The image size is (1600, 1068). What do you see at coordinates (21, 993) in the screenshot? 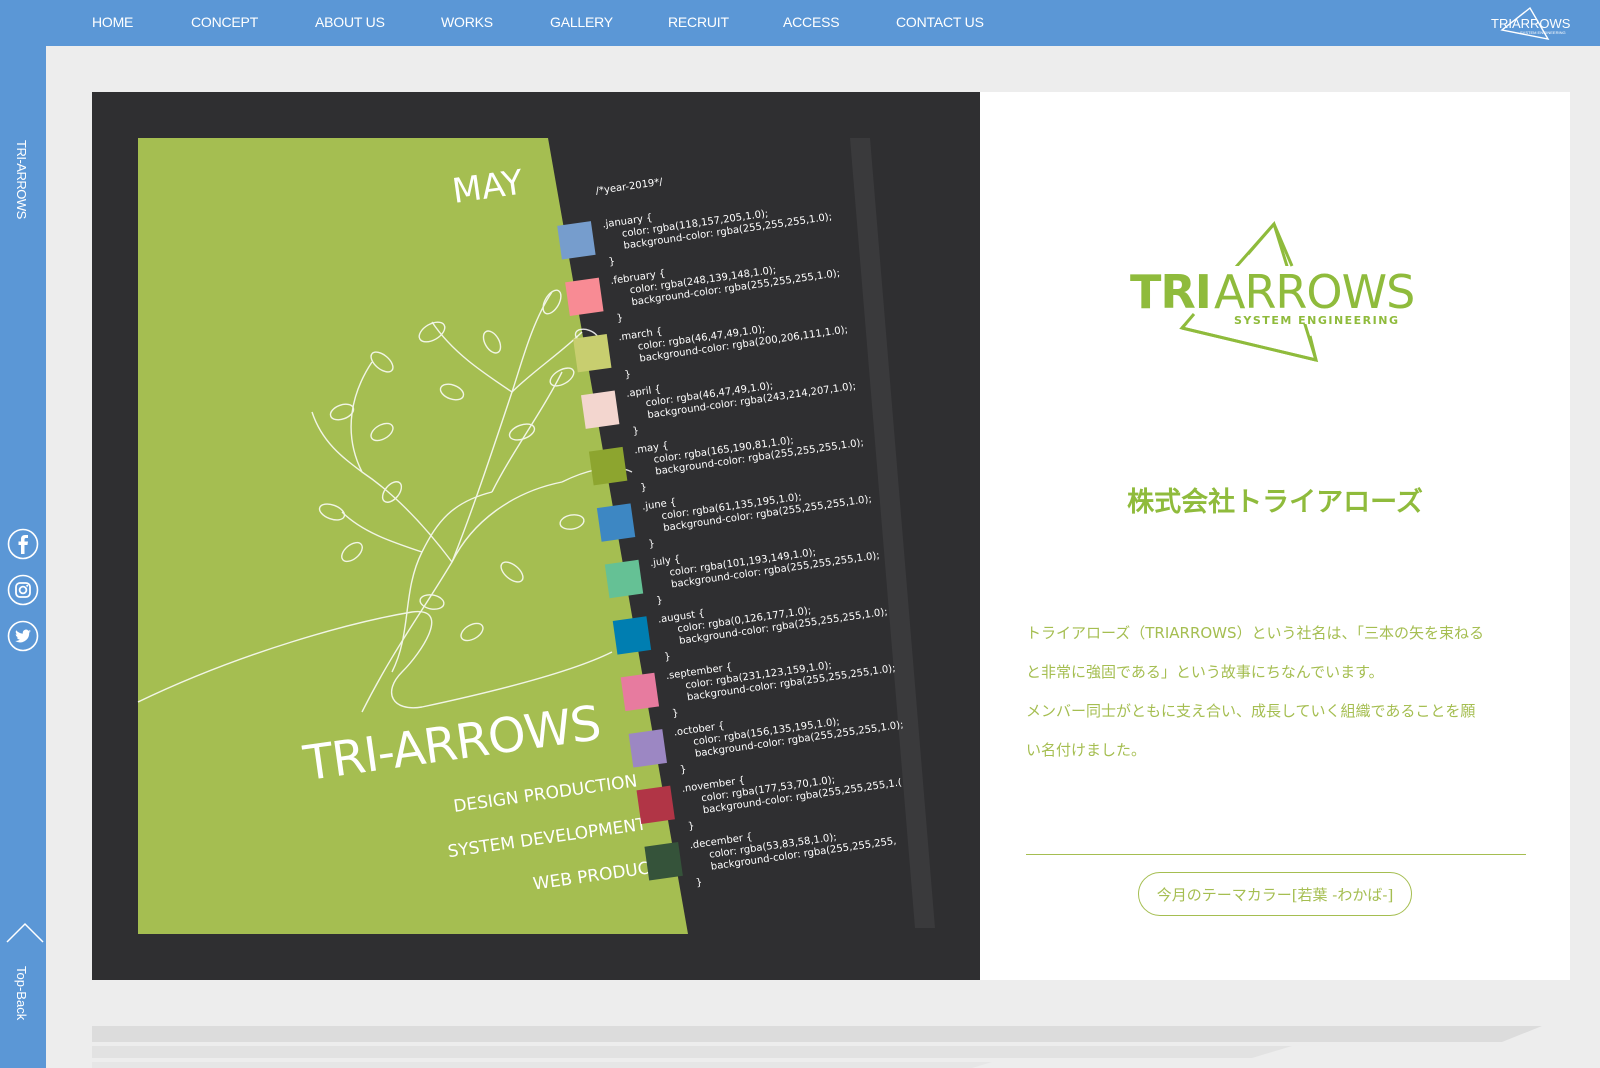
I see `top-back-link: Top-Back` at bounding box center [21, 993].